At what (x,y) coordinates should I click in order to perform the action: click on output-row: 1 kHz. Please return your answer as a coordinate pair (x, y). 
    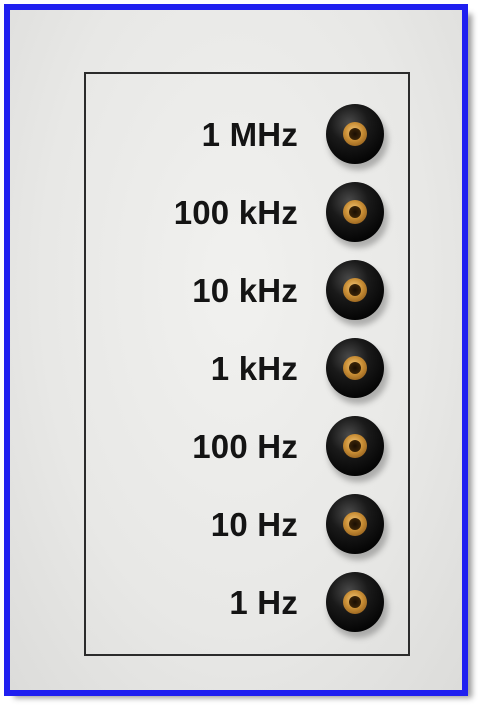
    Looking at the image, I should click on (247, 370).